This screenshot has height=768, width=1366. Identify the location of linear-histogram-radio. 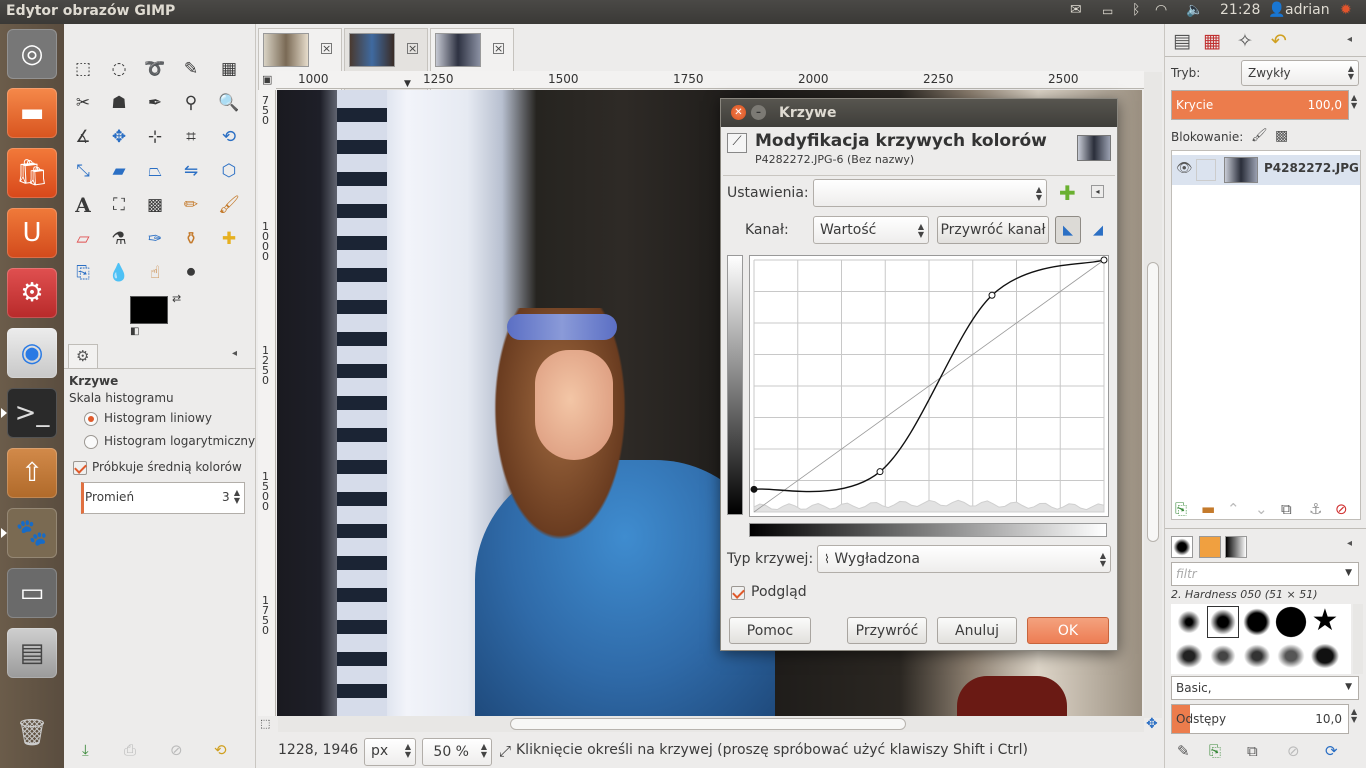
(91, 419).